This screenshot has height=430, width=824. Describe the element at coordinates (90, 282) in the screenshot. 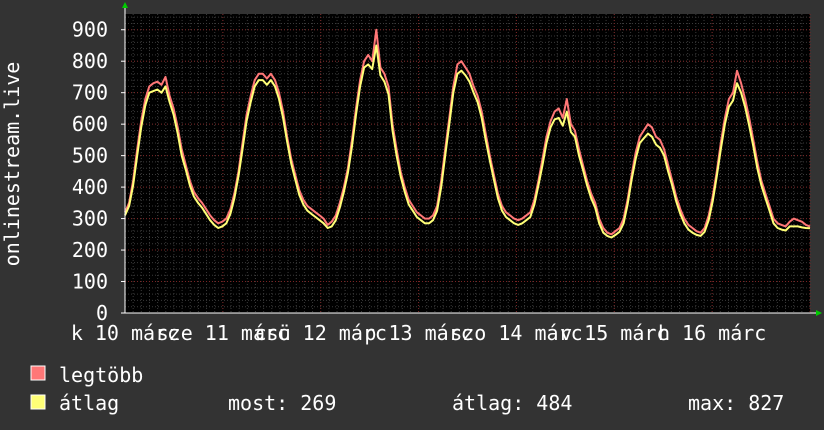

I see `y-tick-label: 100` at that location.